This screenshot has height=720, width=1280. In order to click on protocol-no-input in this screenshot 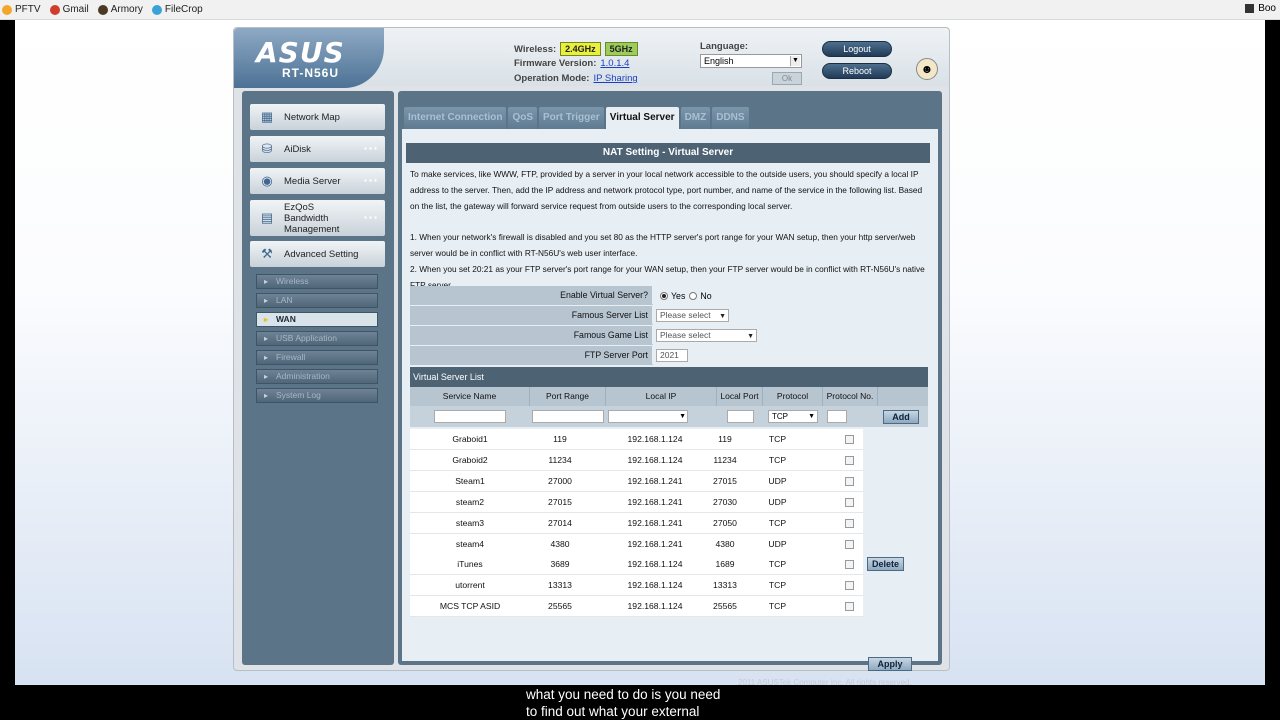, I will do `click(837, 416)`.